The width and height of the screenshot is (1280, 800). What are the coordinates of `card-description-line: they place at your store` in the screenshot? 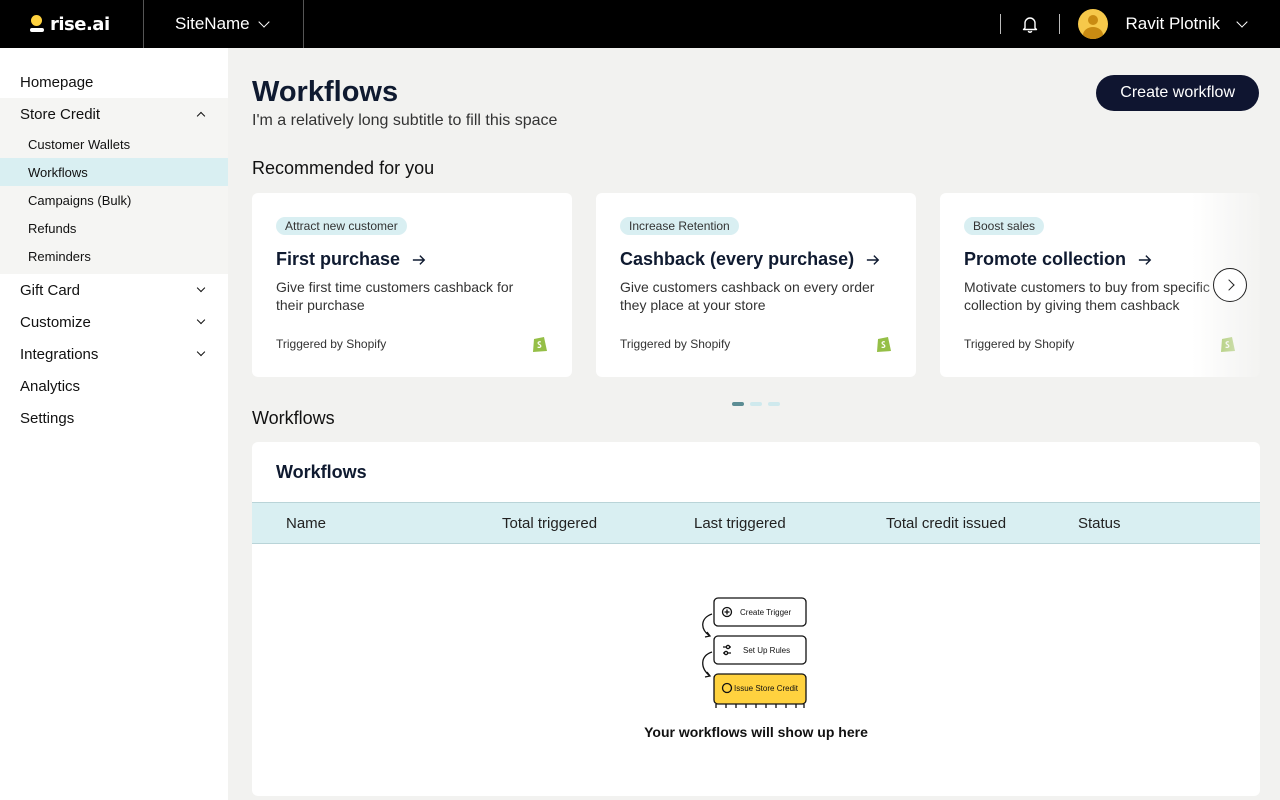 It's located at (693, 305).